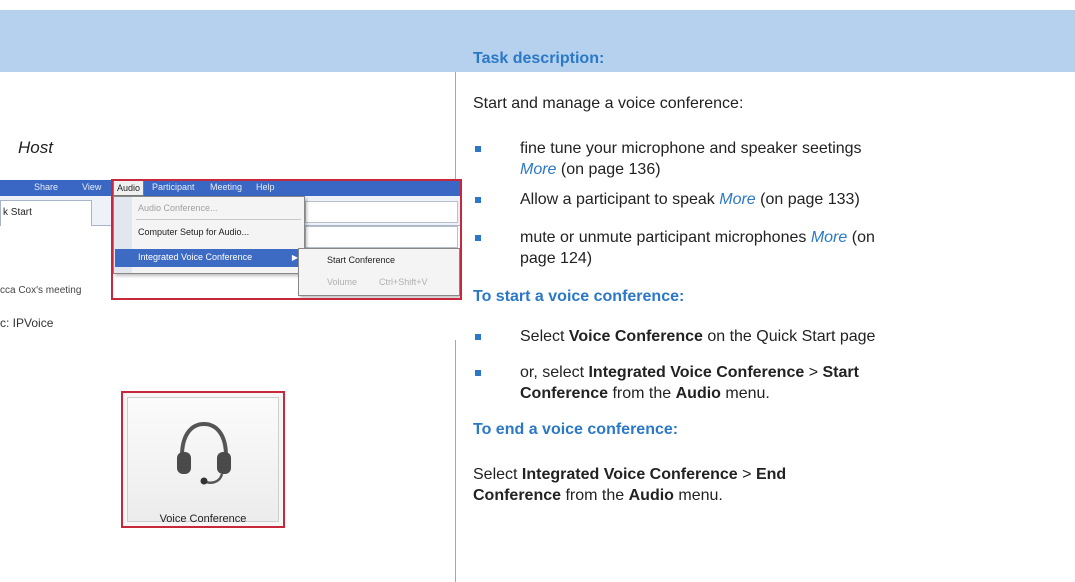 Image resolution: width=1075 pixels, height=582 pixels. Describe the element at coordinates (579, 296) in the screenshot. I see `start-heading: To start a voice conference:` at that location.